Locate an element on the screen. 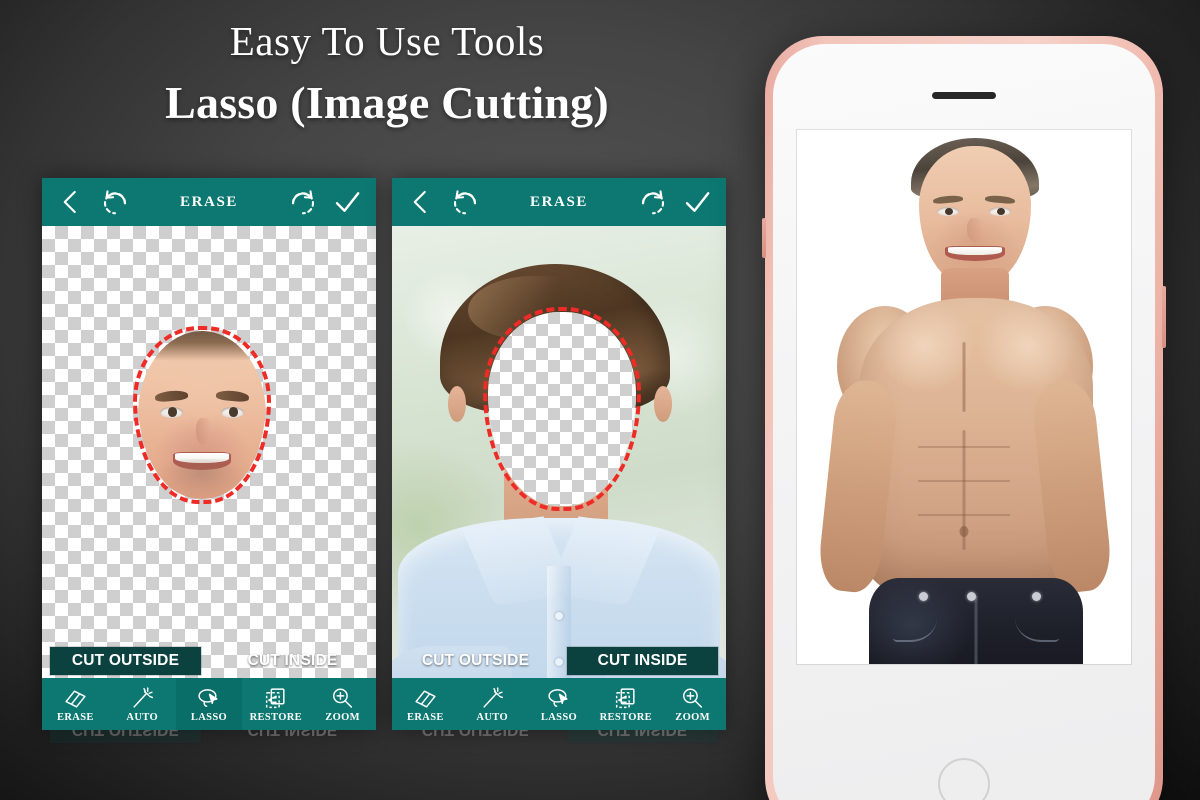 The height and width of the screenshot is (800, 1200). home-button-icon is located at coordinates (964, 779).